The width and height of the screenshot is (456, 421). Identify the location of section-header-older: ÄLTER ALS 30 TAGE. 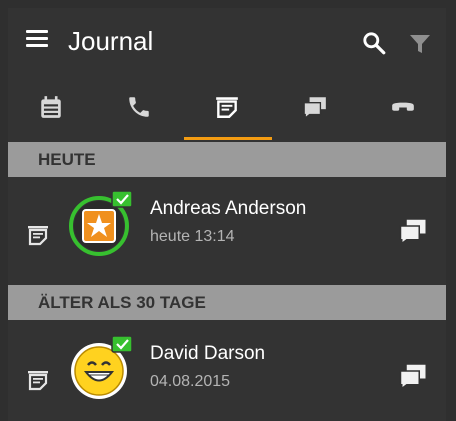
(227, 302).